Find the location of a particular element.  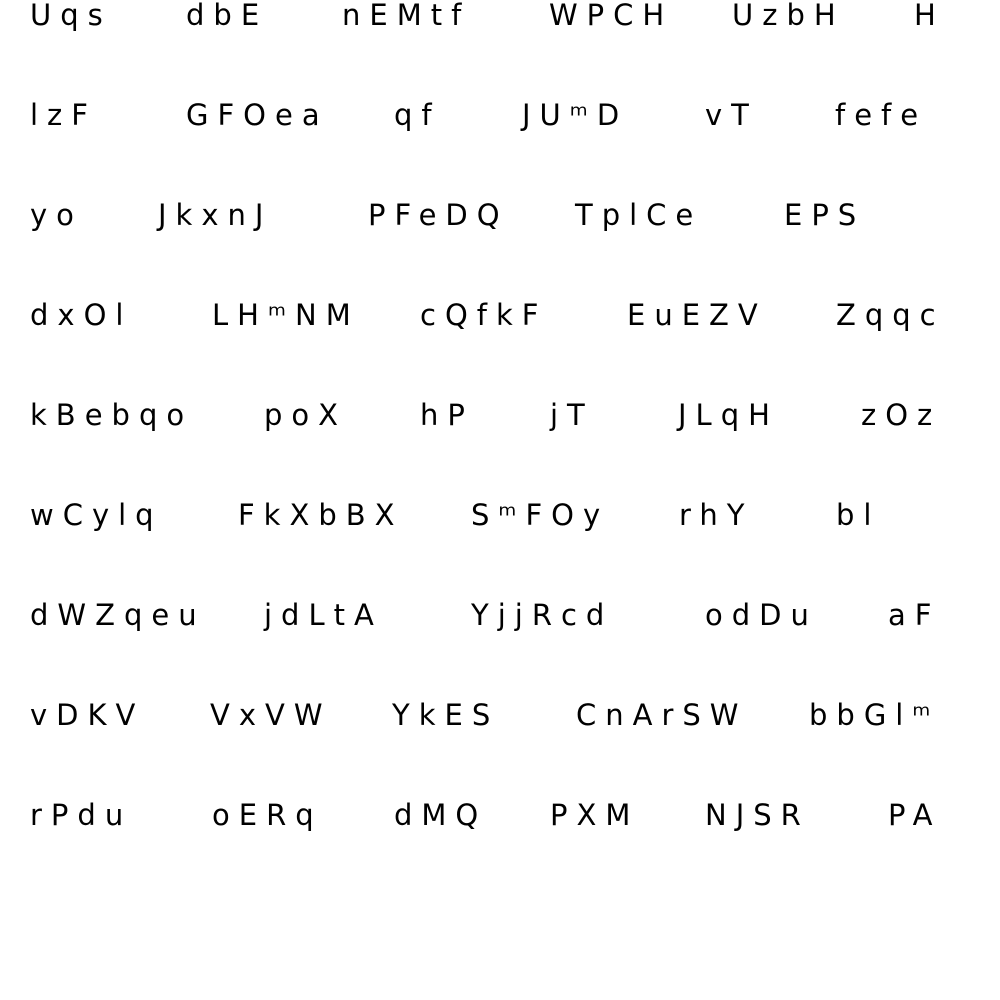

grid-word: rhY is located at coordinates (716, 515).